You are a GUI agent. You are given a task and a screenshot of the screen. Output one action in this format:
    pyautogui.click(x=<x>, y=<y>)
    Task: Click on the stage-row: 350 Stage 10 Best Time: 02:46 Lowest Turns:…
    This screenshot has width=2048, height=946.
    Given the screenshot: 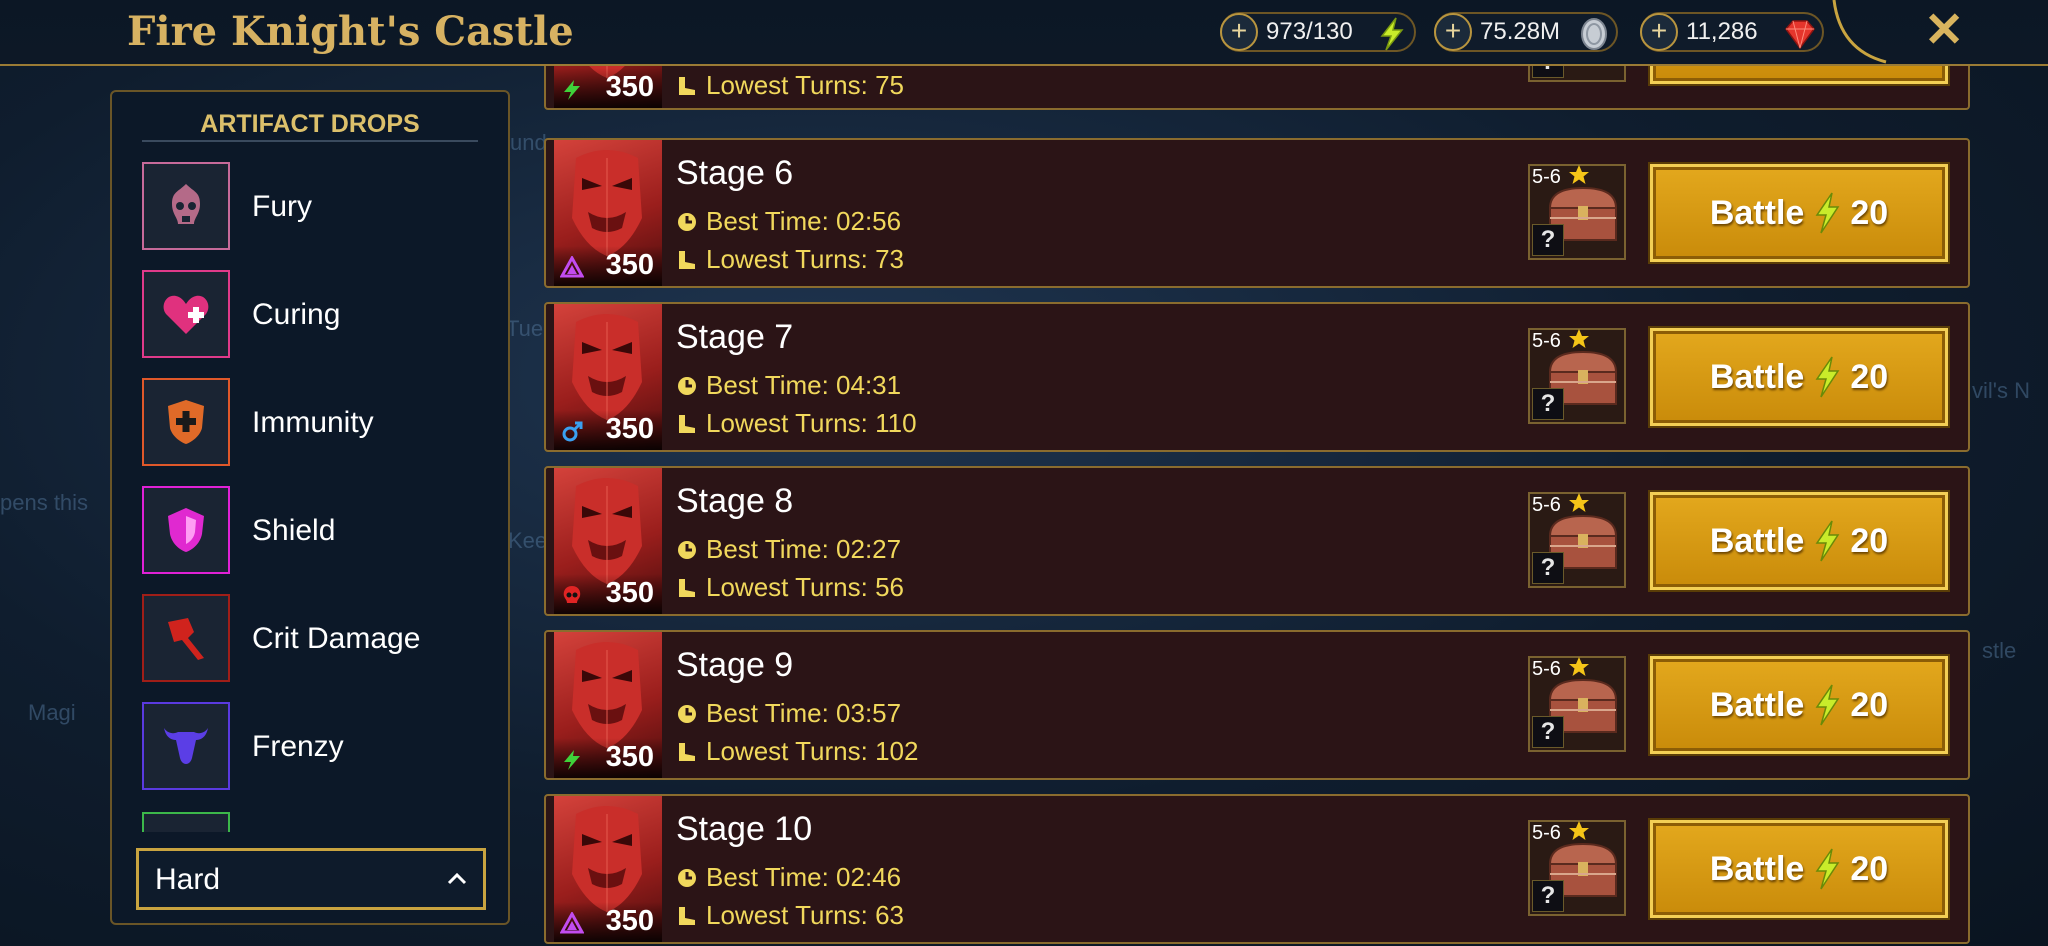 What is the action you would take?
    pyautogui.click(x=1257, y=869)
    